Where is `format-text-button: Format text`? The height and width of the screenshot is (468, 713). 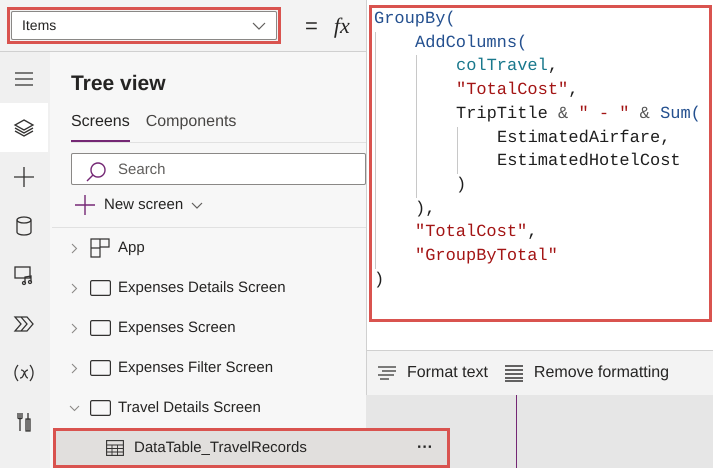 format-text-button: Format text is located at coordinates (432, 373).